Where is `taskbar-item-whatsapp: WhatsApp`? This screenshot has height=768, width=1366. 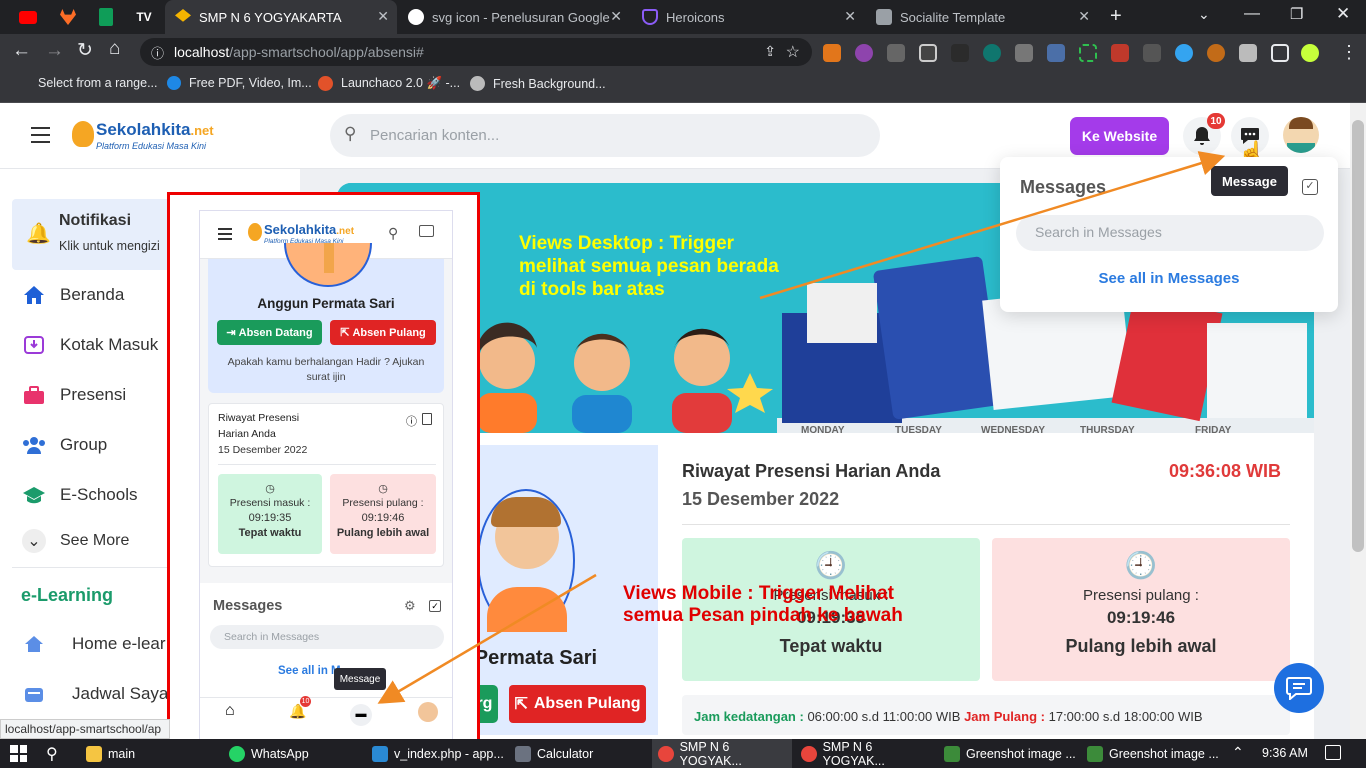
taskbar-item-whatsapp: WhatsApp is located at coordinates (293, 753).